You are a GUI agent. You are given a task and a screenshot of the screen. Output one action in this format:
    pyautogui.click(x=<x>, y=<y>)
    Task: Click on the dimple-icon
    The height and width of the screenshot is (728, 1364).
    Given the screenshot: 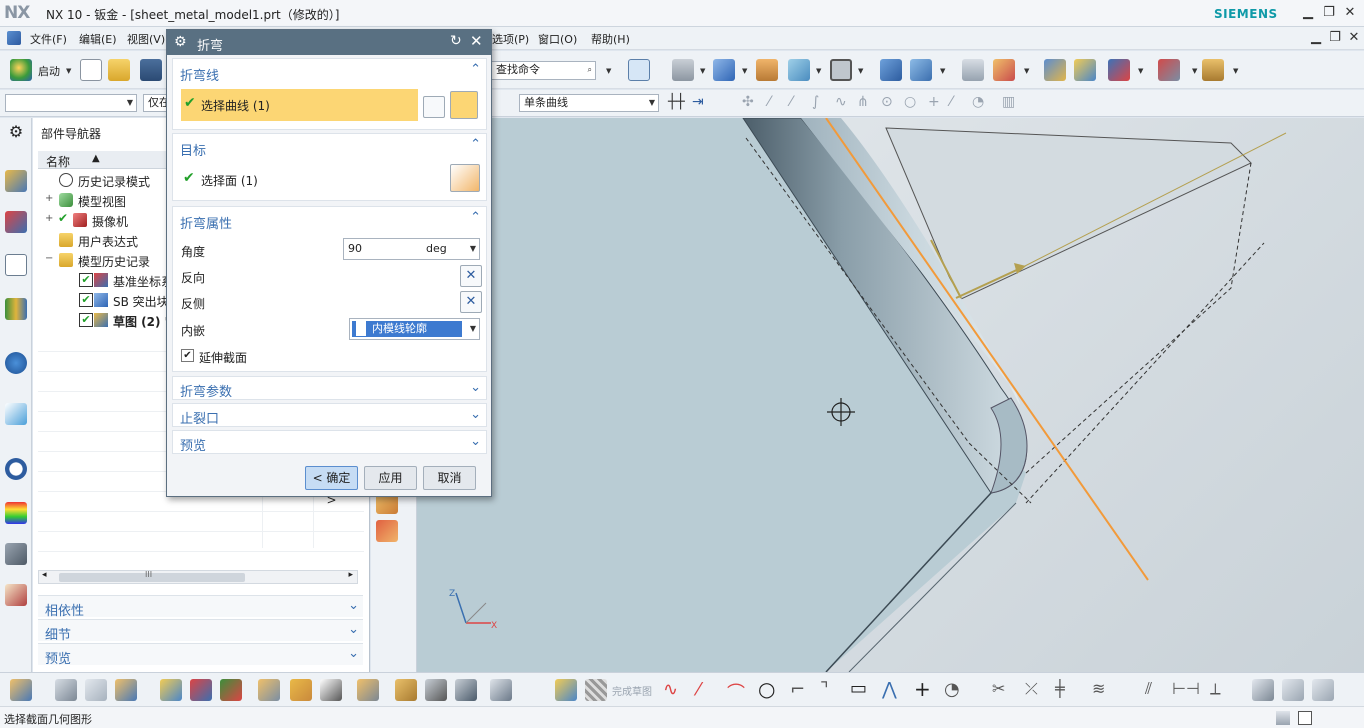 What is the action you would take?
    pyautogui.click(x=331, y=690)
    